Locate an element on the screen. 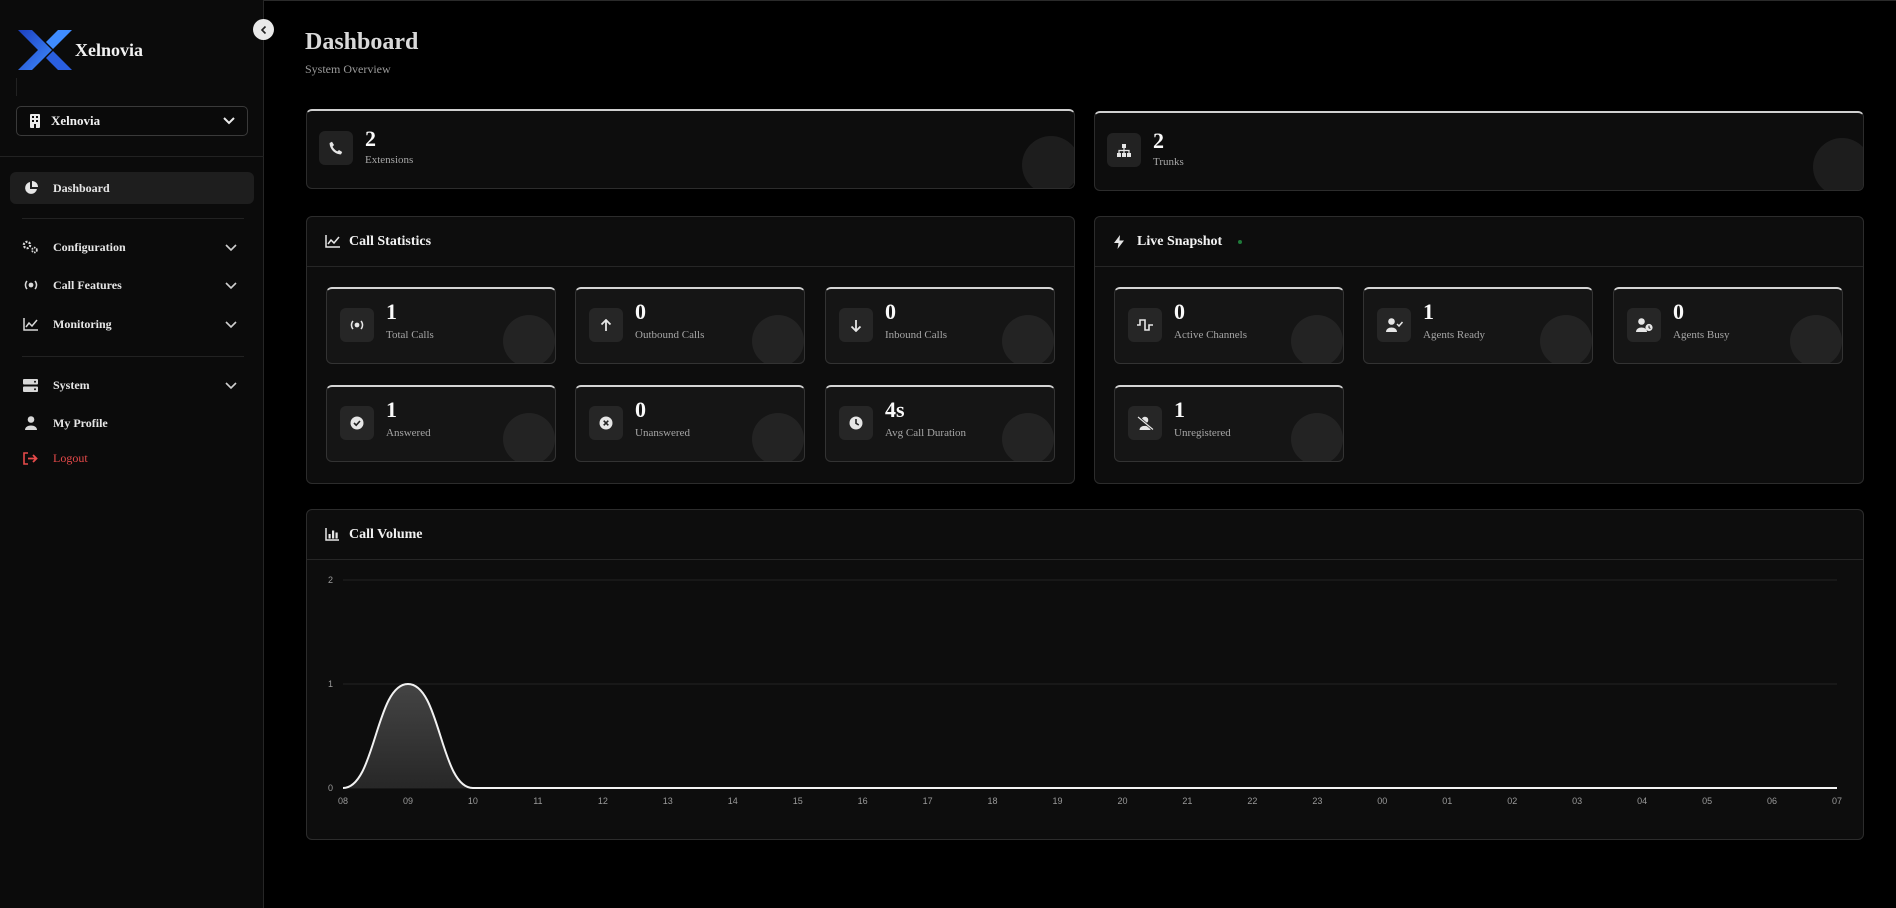 The height and width of the screenshot is (908, 1896). stat-label: Agents Busy is located at coordinates (1701, 335).